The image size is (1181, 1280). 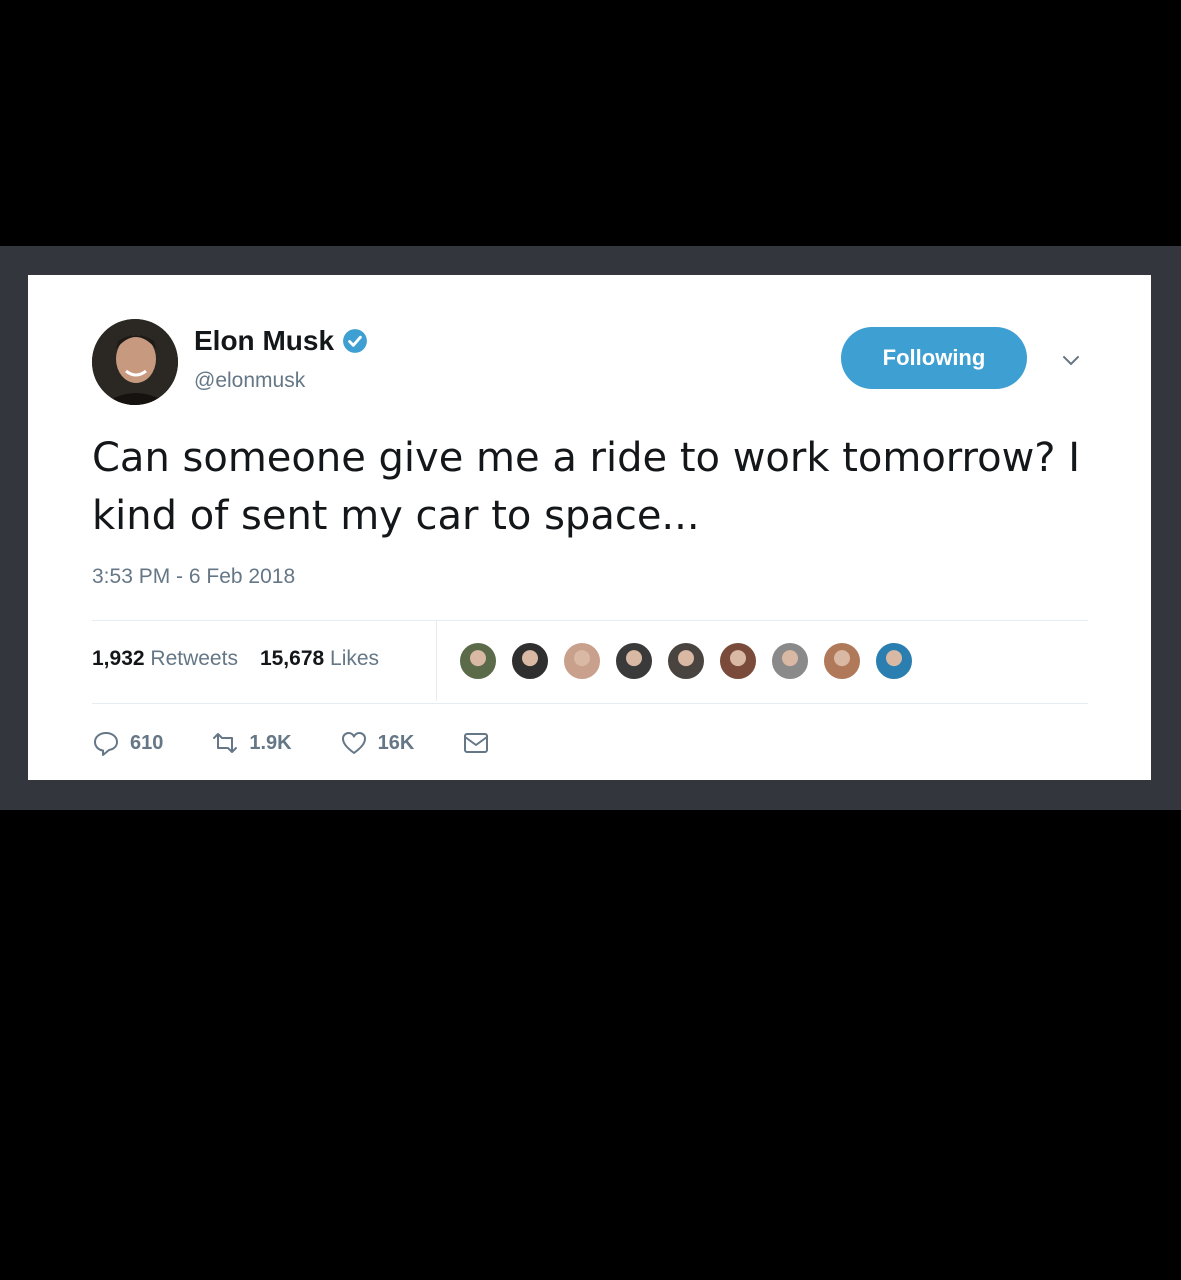 What do you see at coordinates (135, 362) in the screenshot?
I see `author-avatar` at bounding box center [135, 362].